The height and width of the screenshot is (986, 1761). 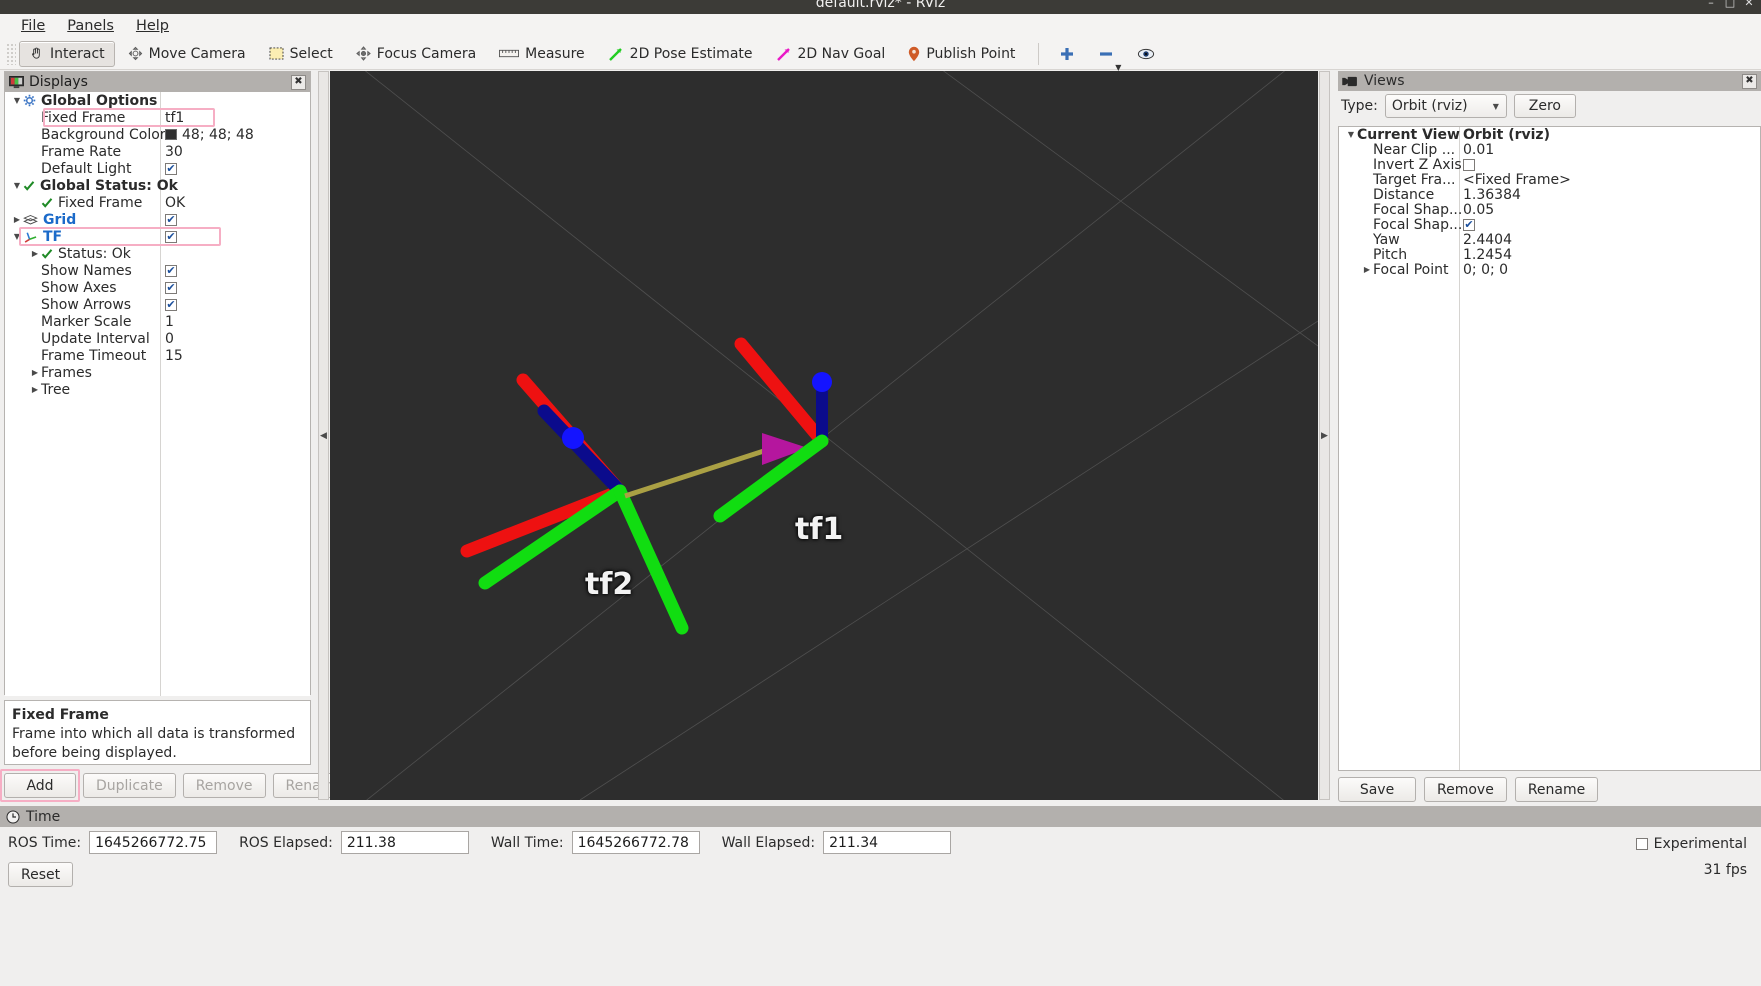 What do you see at coordinates (1506, 135) in the screenshot?
I see `view-row-value: Orbit (rviz)` at bounding box center [1506, 135].